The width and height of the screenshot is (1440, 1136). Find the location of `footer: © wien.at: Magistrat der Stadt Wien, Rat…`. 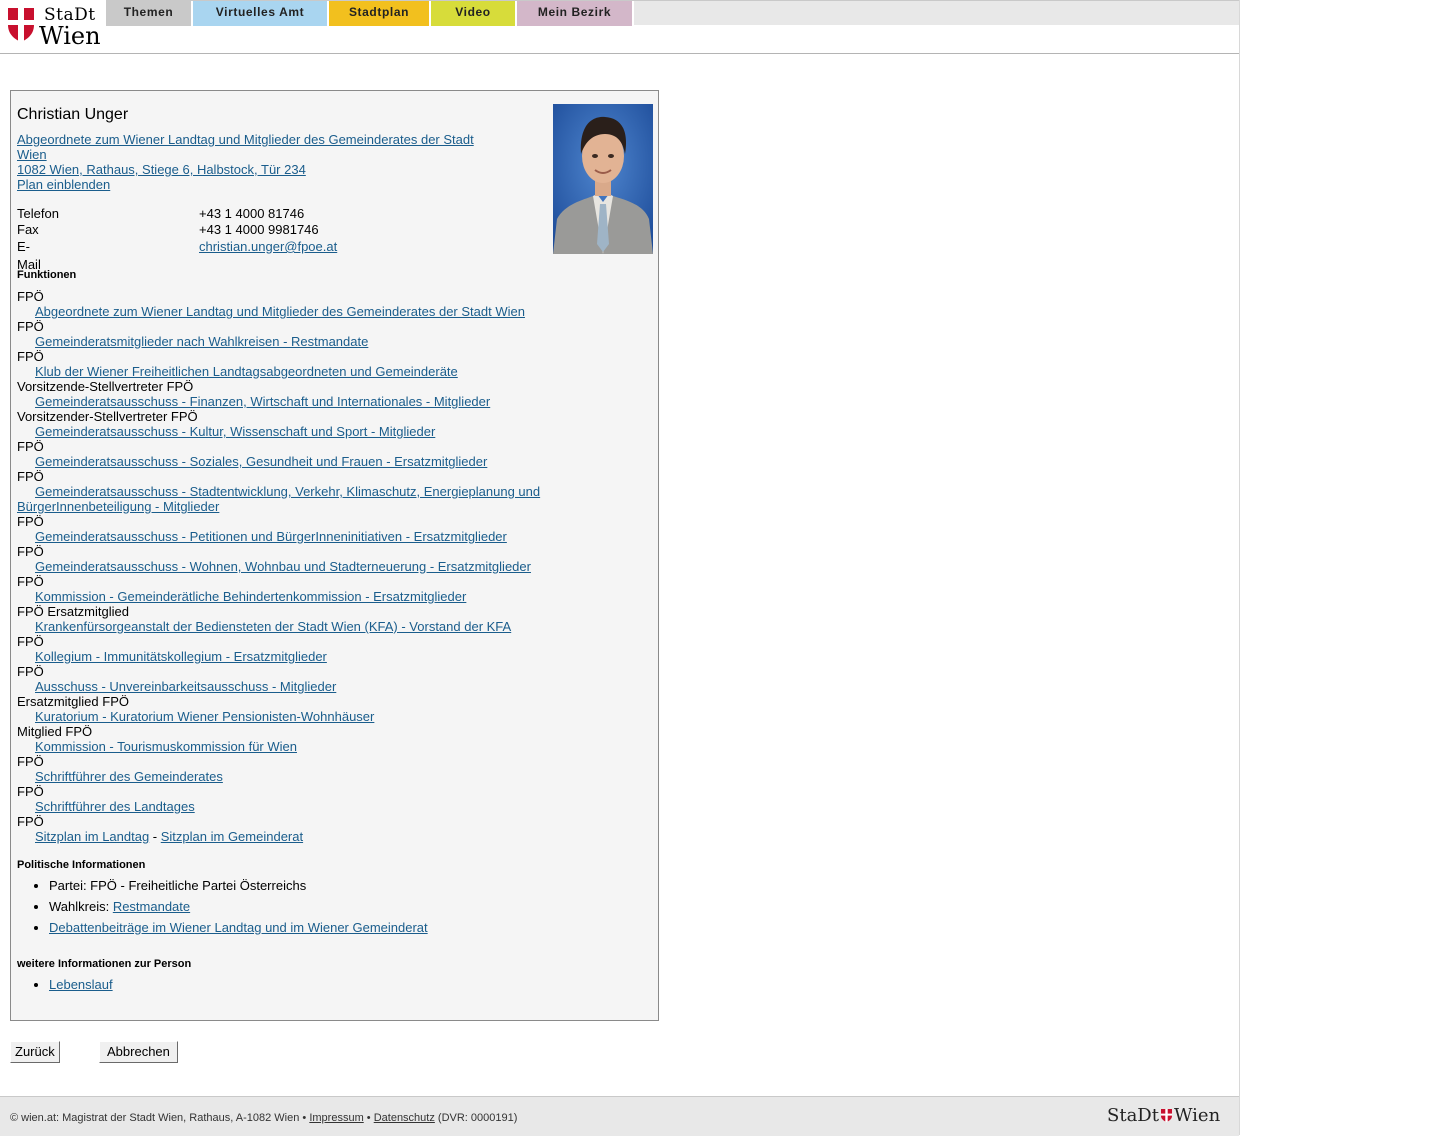

footer: © wien.at: Magistrat der Stadt Wien, Rat… is located at coordinates (619, 1116).